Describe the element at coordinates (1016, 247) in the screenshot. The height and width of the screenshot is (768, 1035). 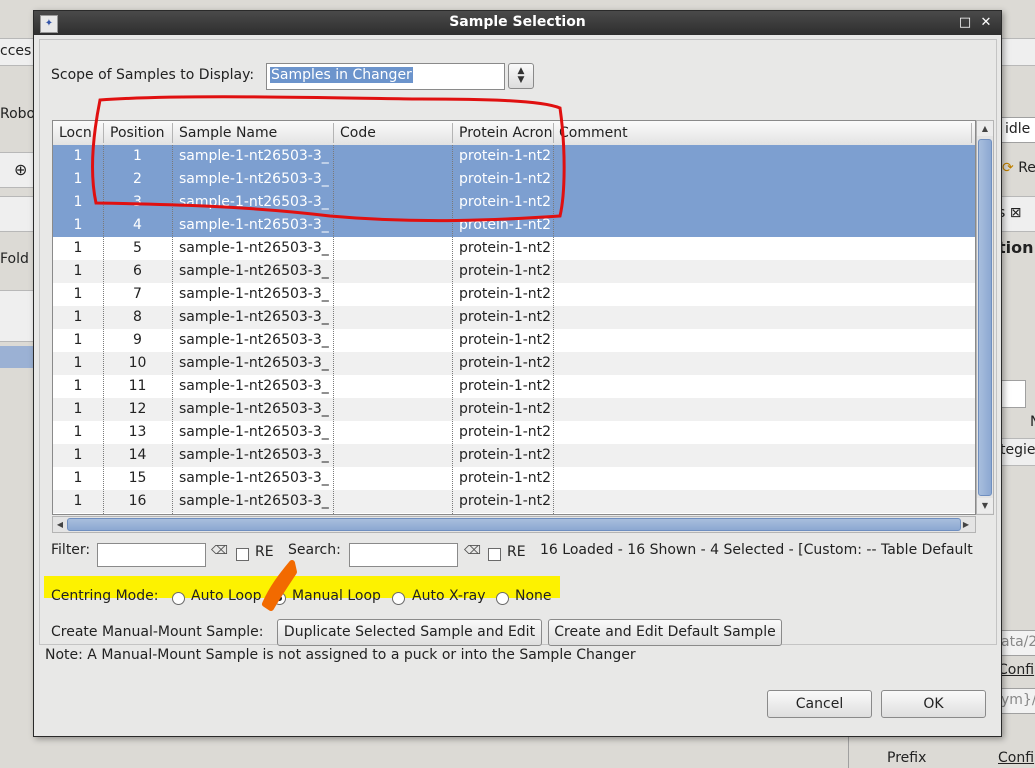
I see `bg-right-heading: tion` at that location.